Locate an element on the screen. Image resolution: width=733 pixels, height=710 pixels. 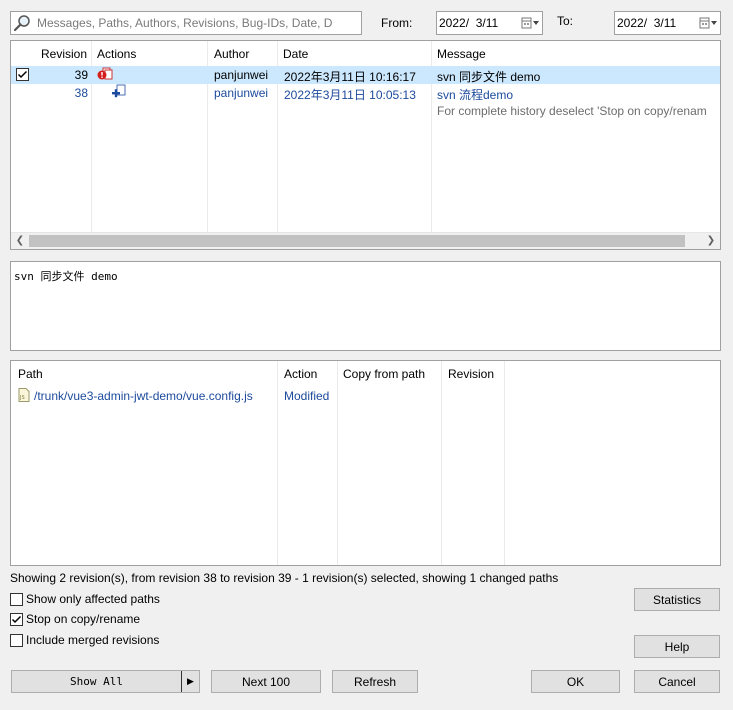
svg-text: JS is located at coordinates (22, 398).